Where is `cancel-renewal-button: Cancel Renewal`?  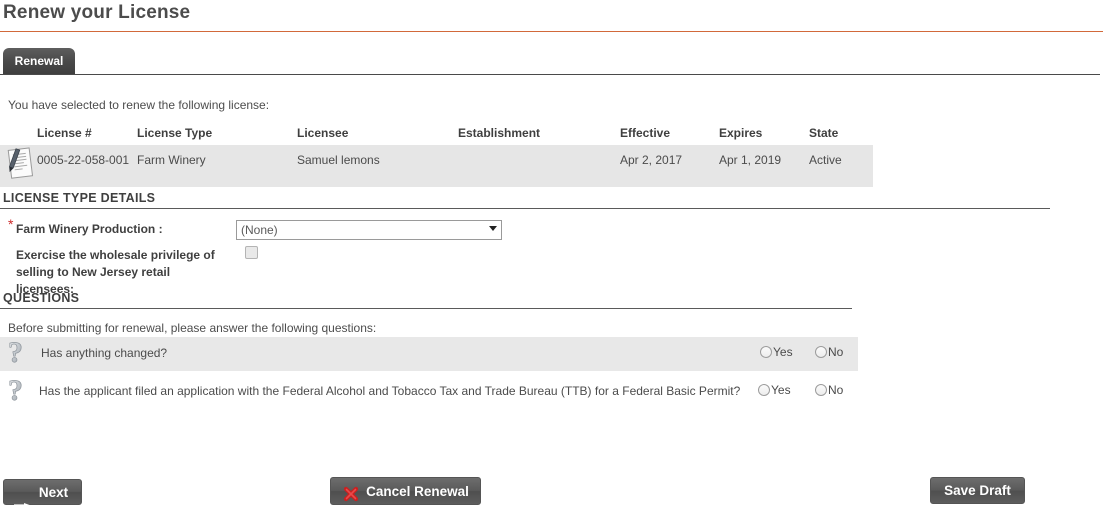 cancel-renewal-button: Cancel Renewal is located at coordinates (405, 491).